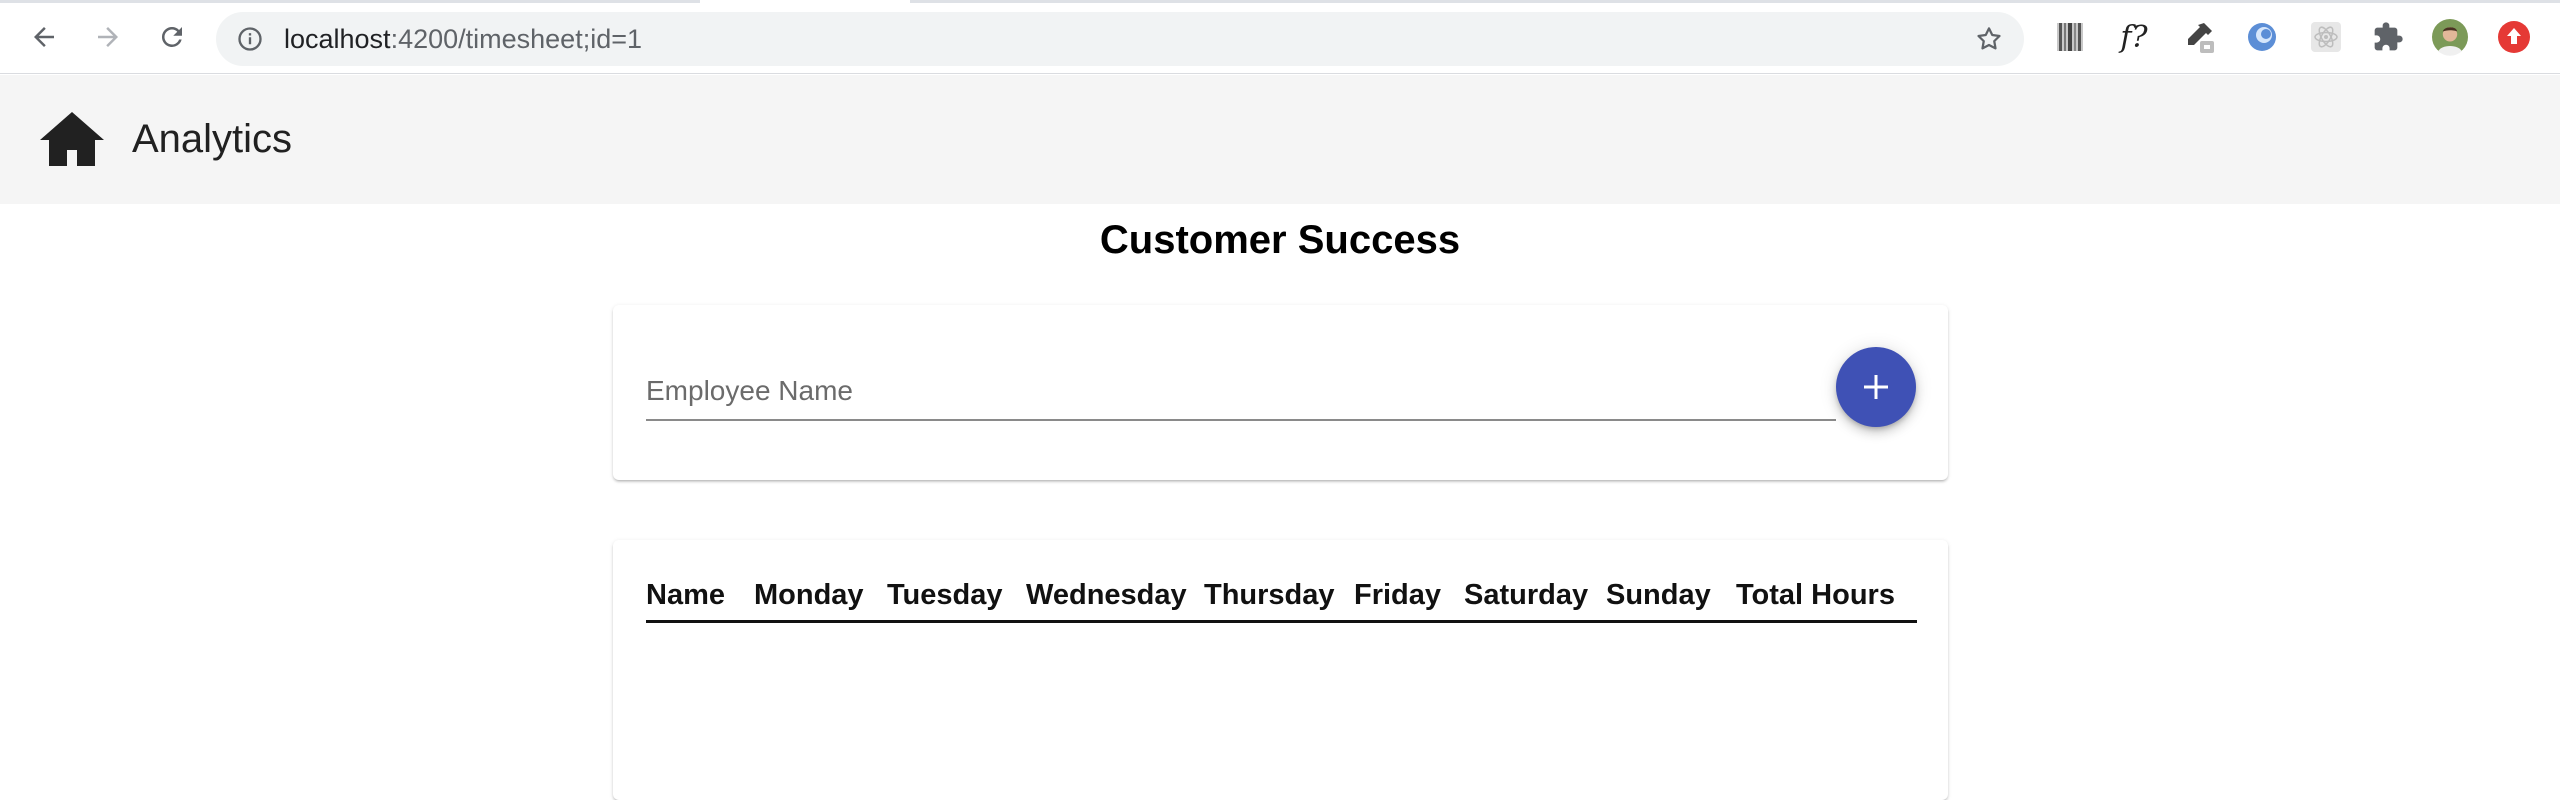 The width and height of the screenshot is (2560, 800). Describe the element at coordinates (337, 39) in the screenshot. I see `url-host: localhost` at that location.